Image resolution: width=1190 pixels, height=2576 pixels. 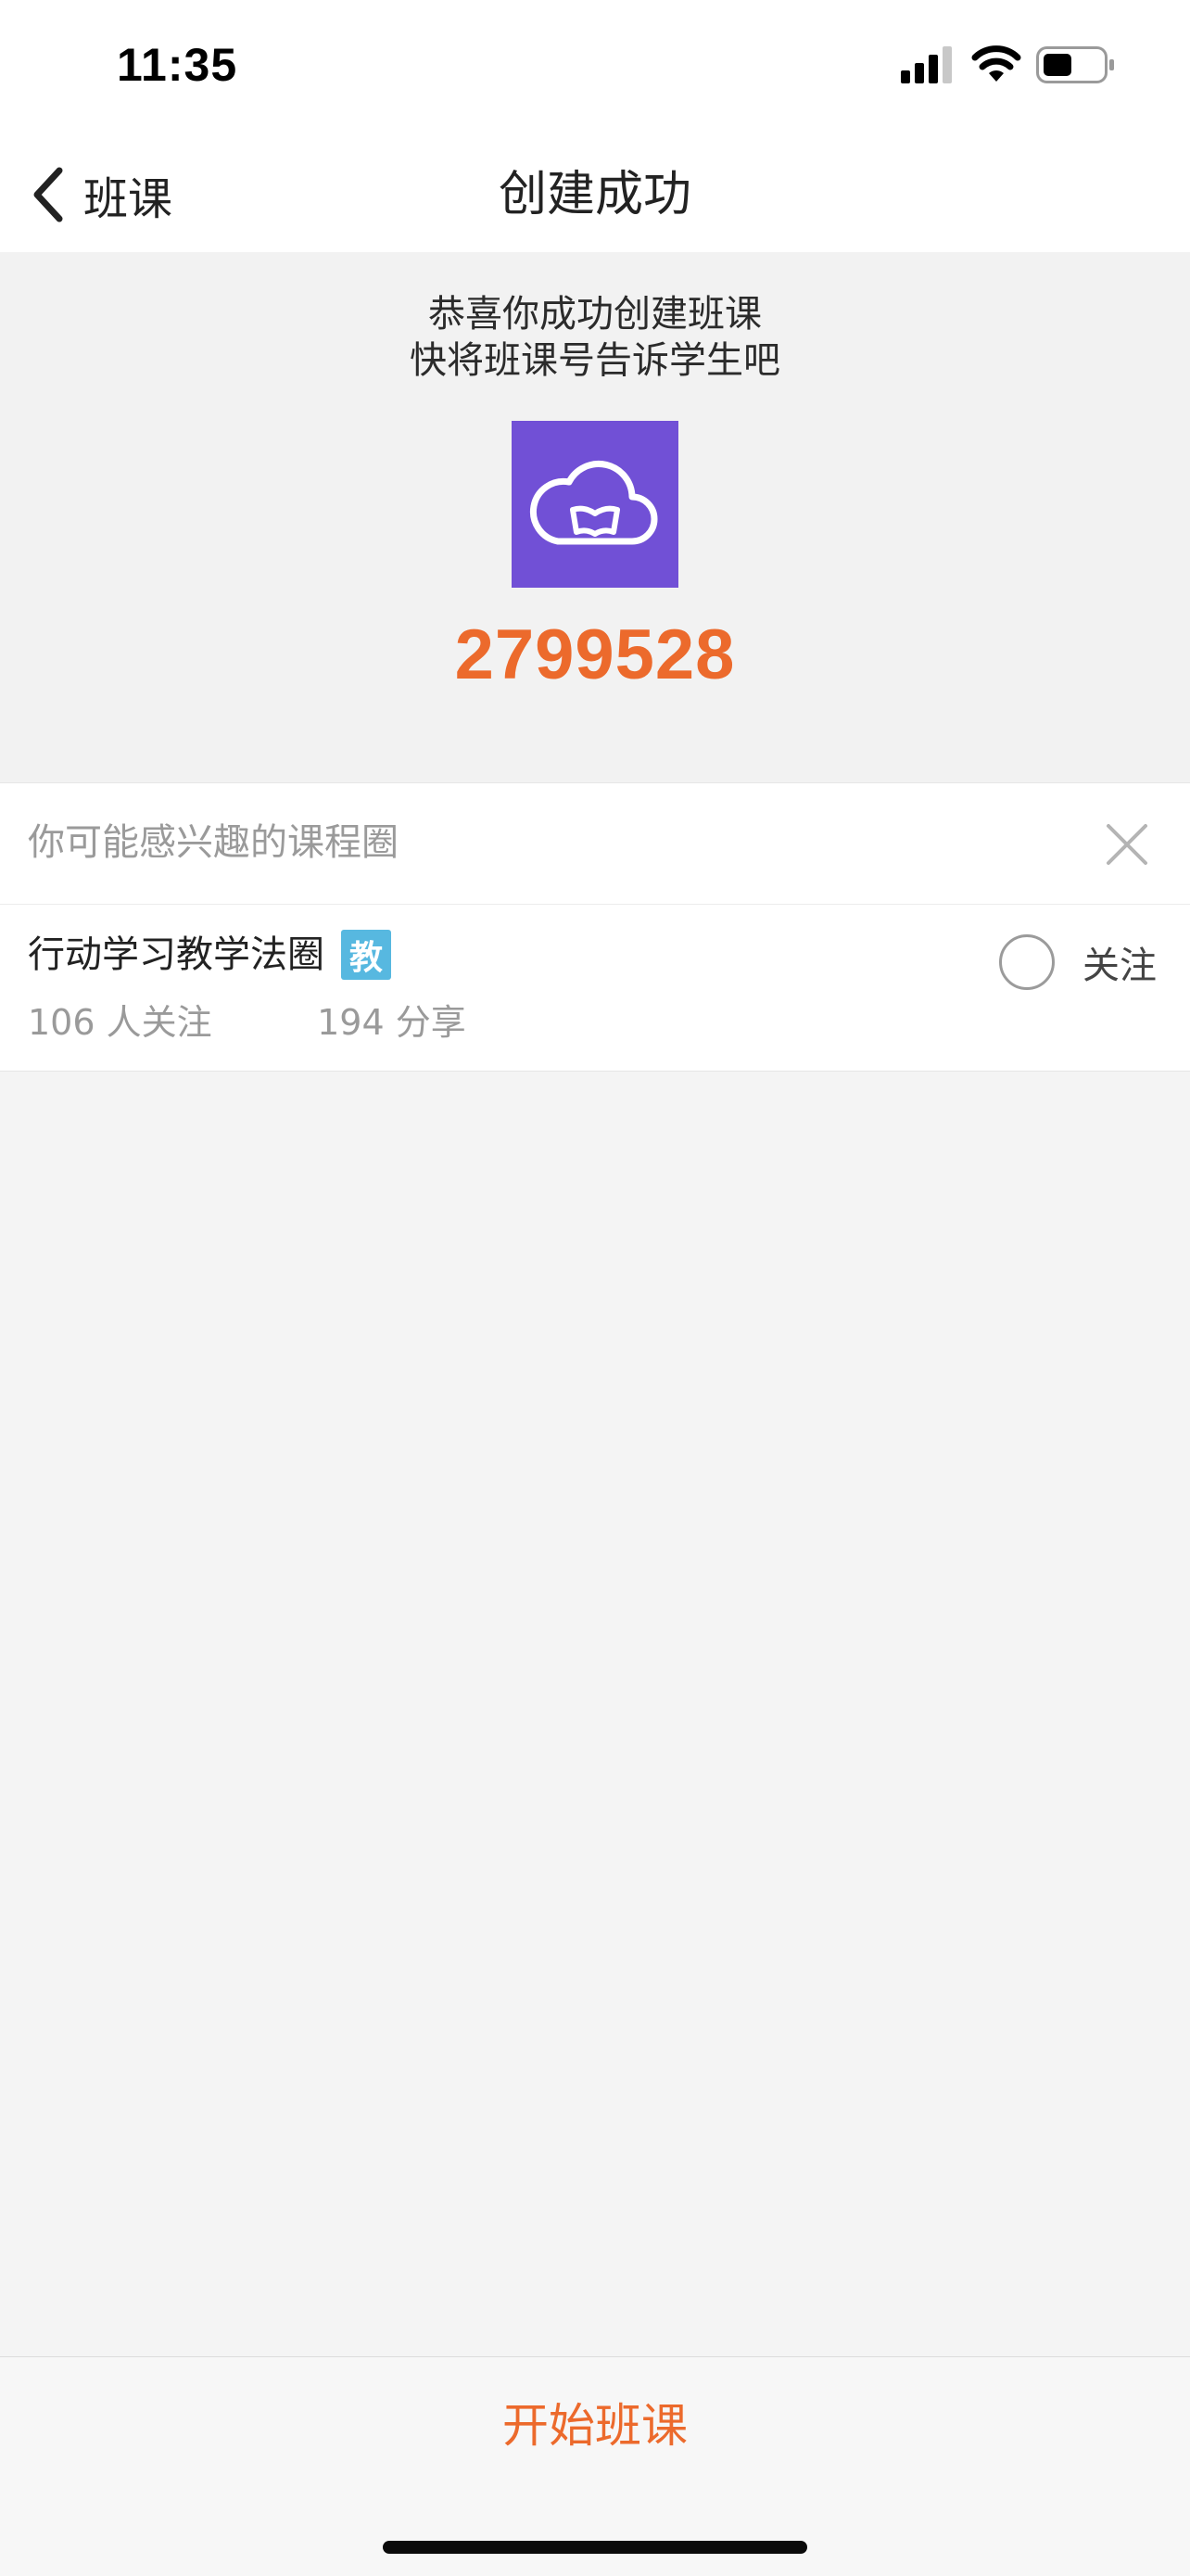 What do you see at coordinates (595, 68) in the screenshot?
I see `status-bar: 11:35` at bounding box center [595, 68].